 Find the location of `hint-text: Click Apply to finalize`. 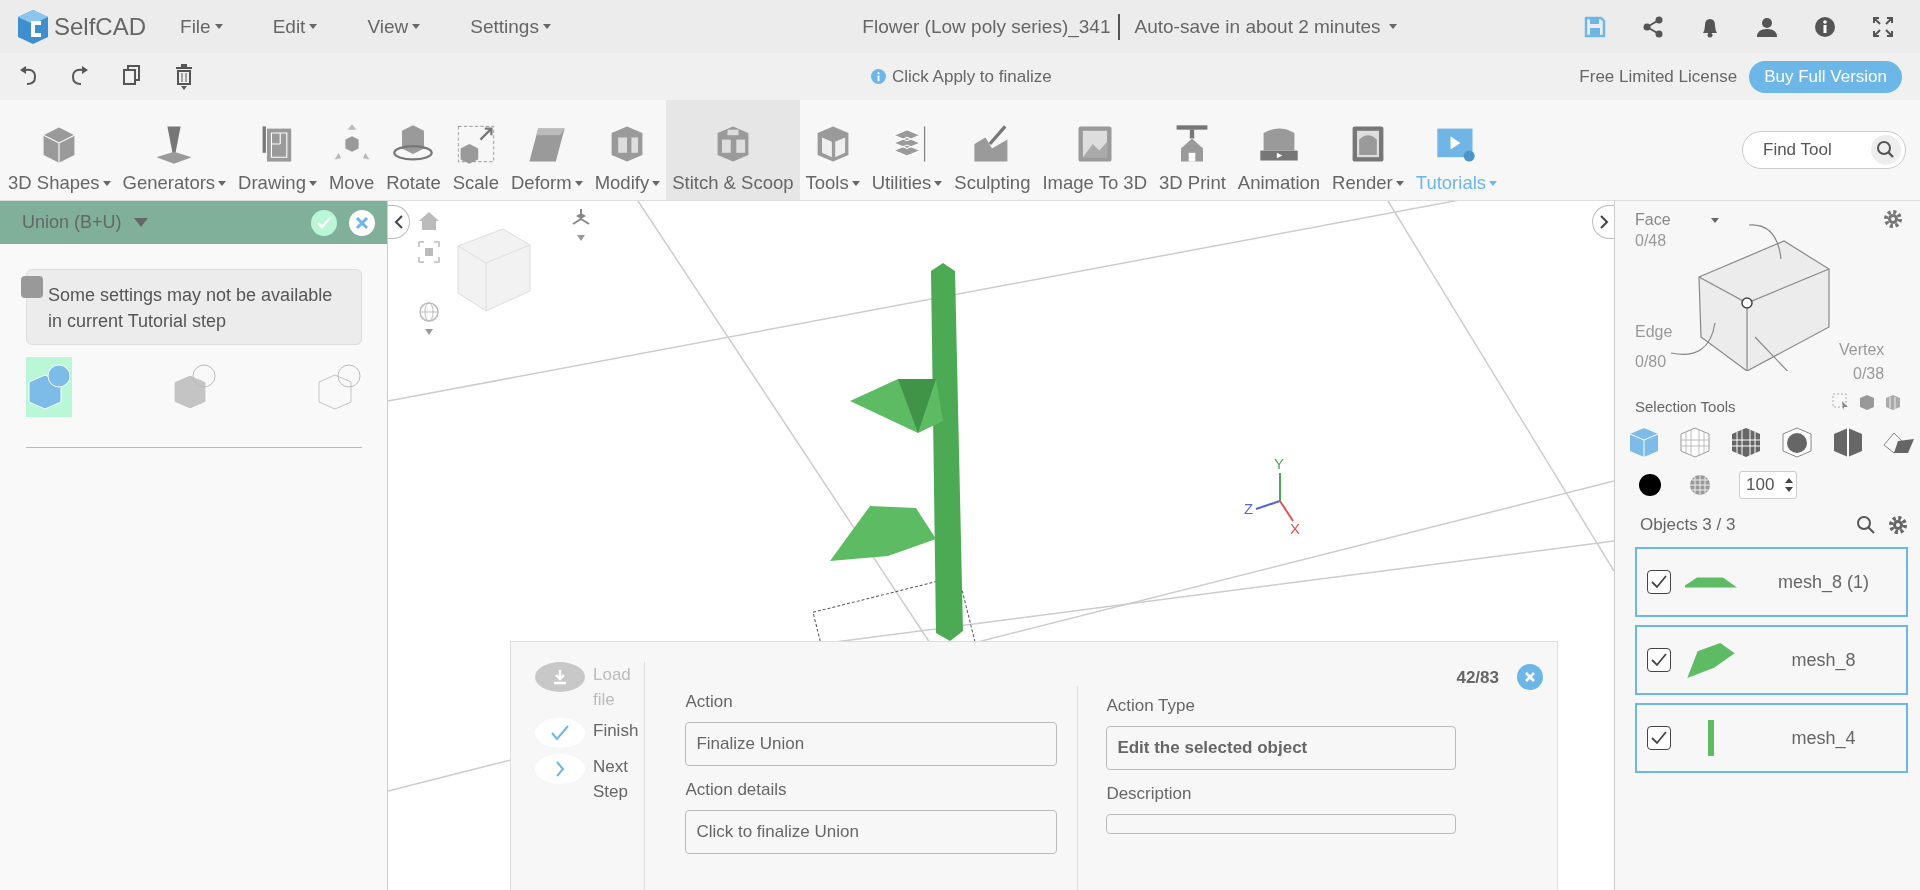

hint-text: Click Apply to finalize is located at coordinates (972, 76).